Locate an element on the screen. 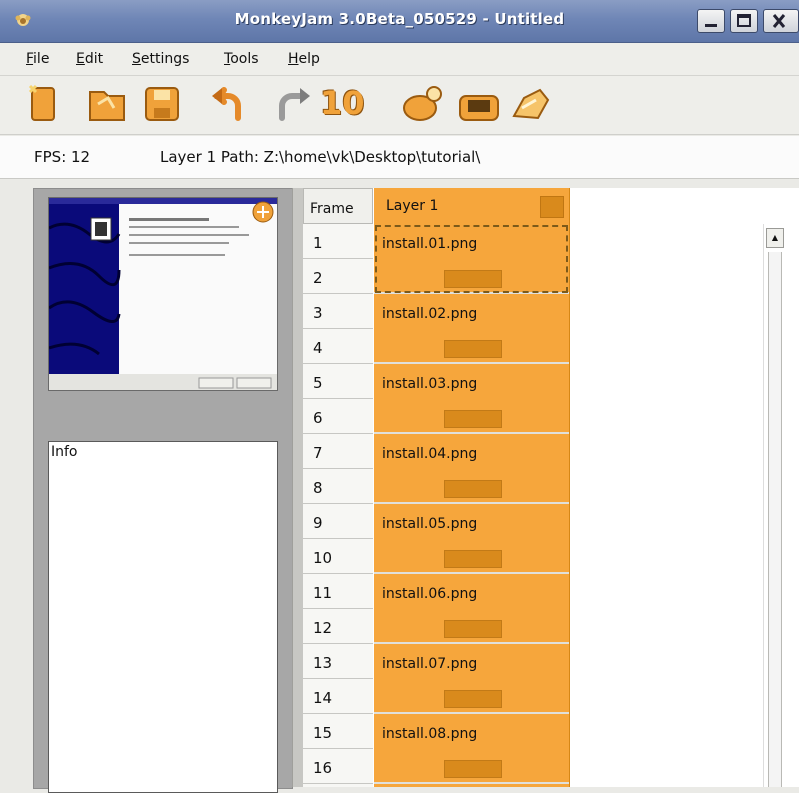 The height and width of the screenshot is (793, 799). menu-settings: Settings is located at coordinates (160, 59).